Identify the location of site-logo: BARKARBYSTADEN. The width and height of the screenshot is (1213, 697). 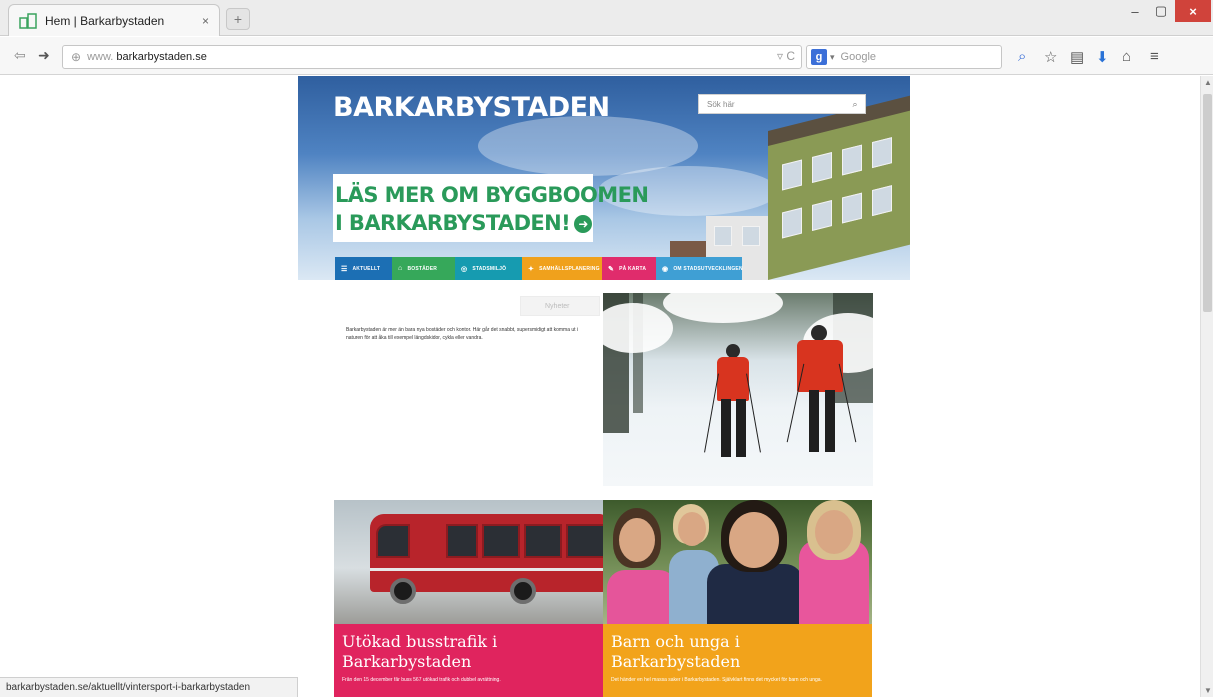
(471, 107).